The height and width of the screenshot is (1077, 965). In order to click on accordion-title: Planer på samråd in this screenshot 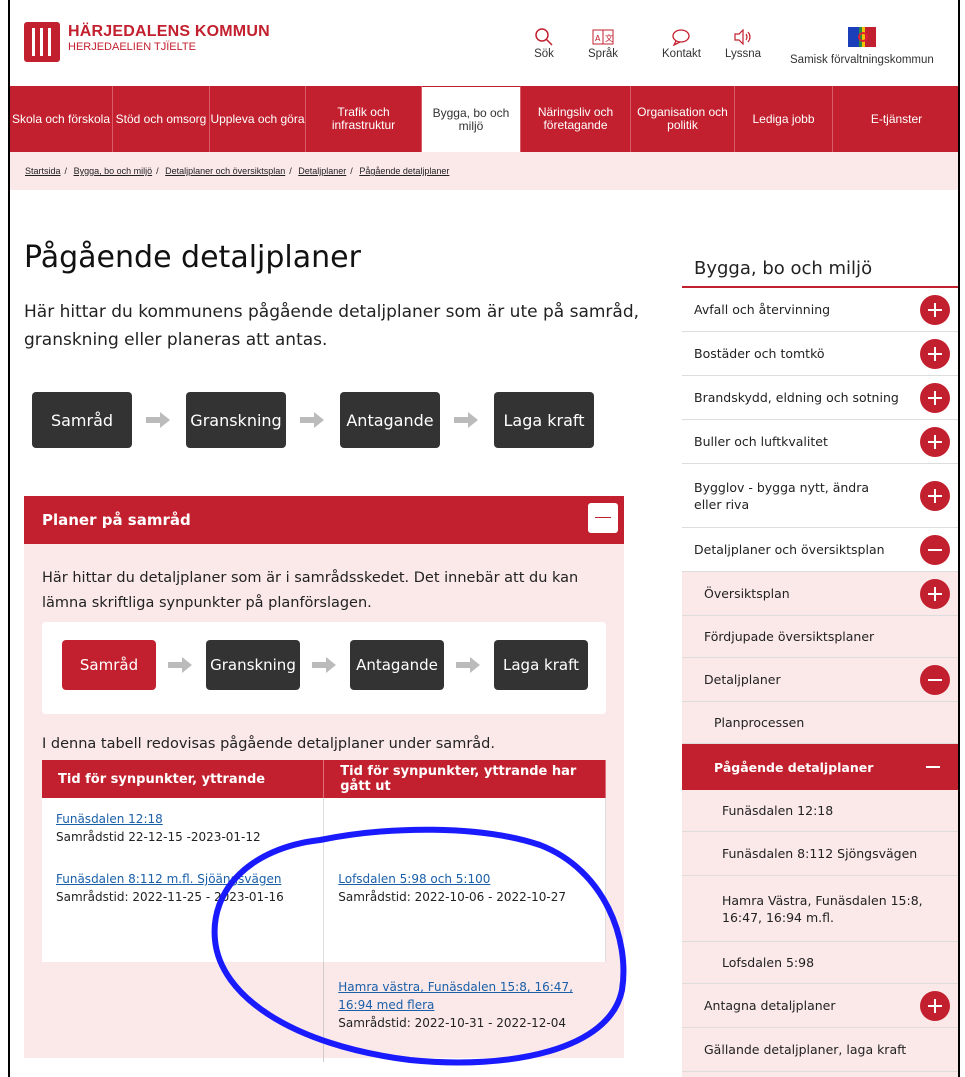, I will do `click(116, 520)`.